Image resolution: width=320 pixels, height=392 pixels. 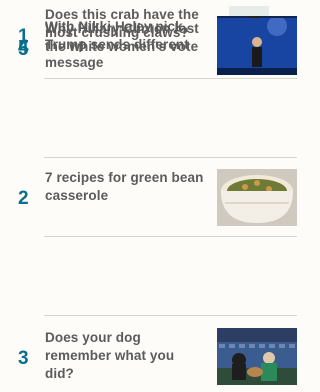 I want to click on dog-thumbnail, so click(x=257, y=356).